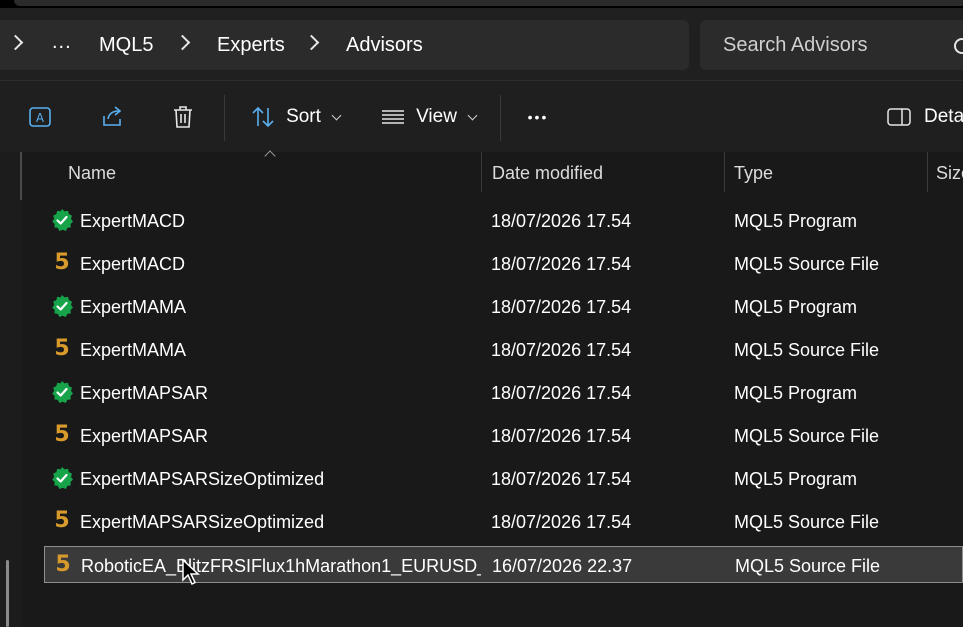 The image size is (963, 627). What do you see at coordinates (303, 116) in the screenshot?
I see `sort-label: Sort` at bounding box center [303, 116].